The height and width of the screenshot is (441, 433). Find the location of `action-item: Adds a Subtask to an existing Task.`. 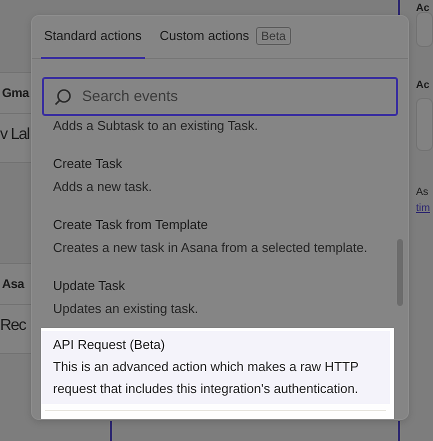

action-item: Adds a Subtask to an existing Task. is located at coordinates (217, 130).